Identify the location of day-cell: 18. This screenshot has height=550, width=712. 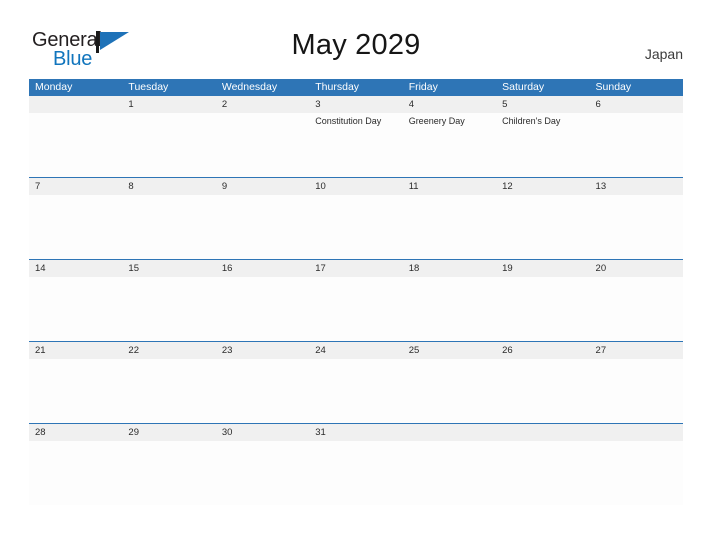
(449, 300).